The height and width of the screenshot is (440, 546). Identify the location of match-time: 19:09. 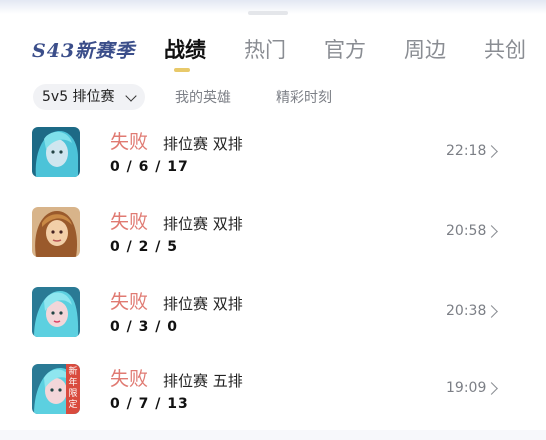
(466, 388).